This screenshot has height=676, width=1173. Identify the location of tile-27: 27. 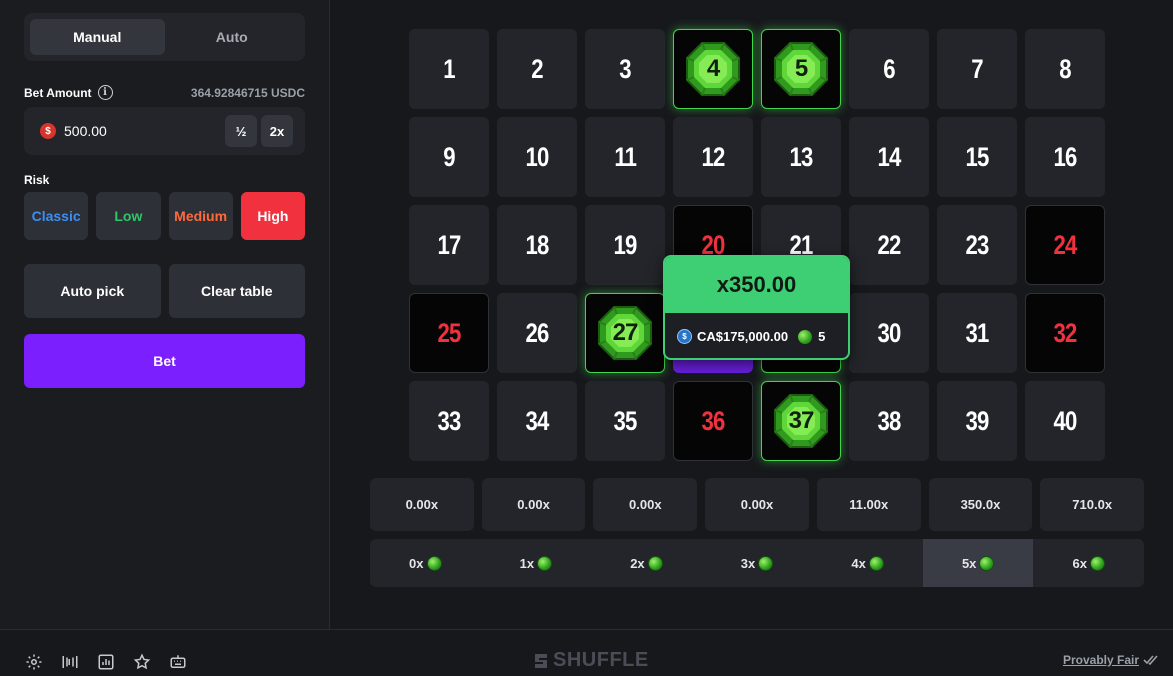
(625, 333).